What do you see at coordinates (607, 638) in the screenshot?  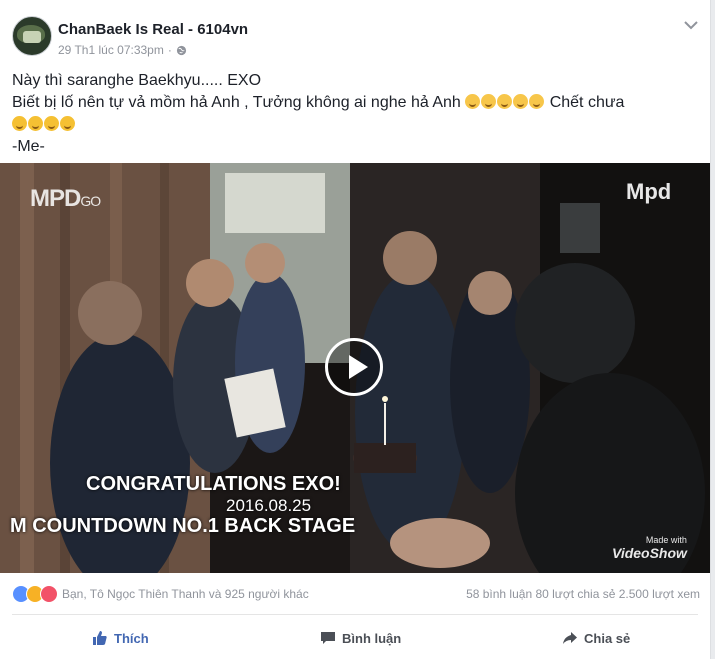 I see `share-label: Chia sẻ` at bounding box center [607, 638].